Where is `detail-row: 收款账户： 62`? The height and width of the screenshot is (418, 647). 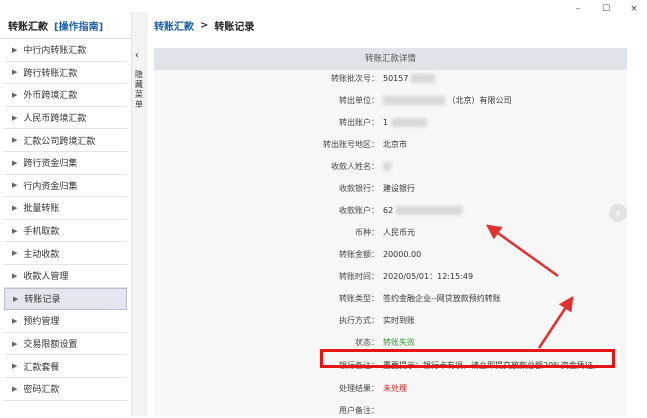 detail-row: 收款账户： 62 is located at coordinates (390, 211).